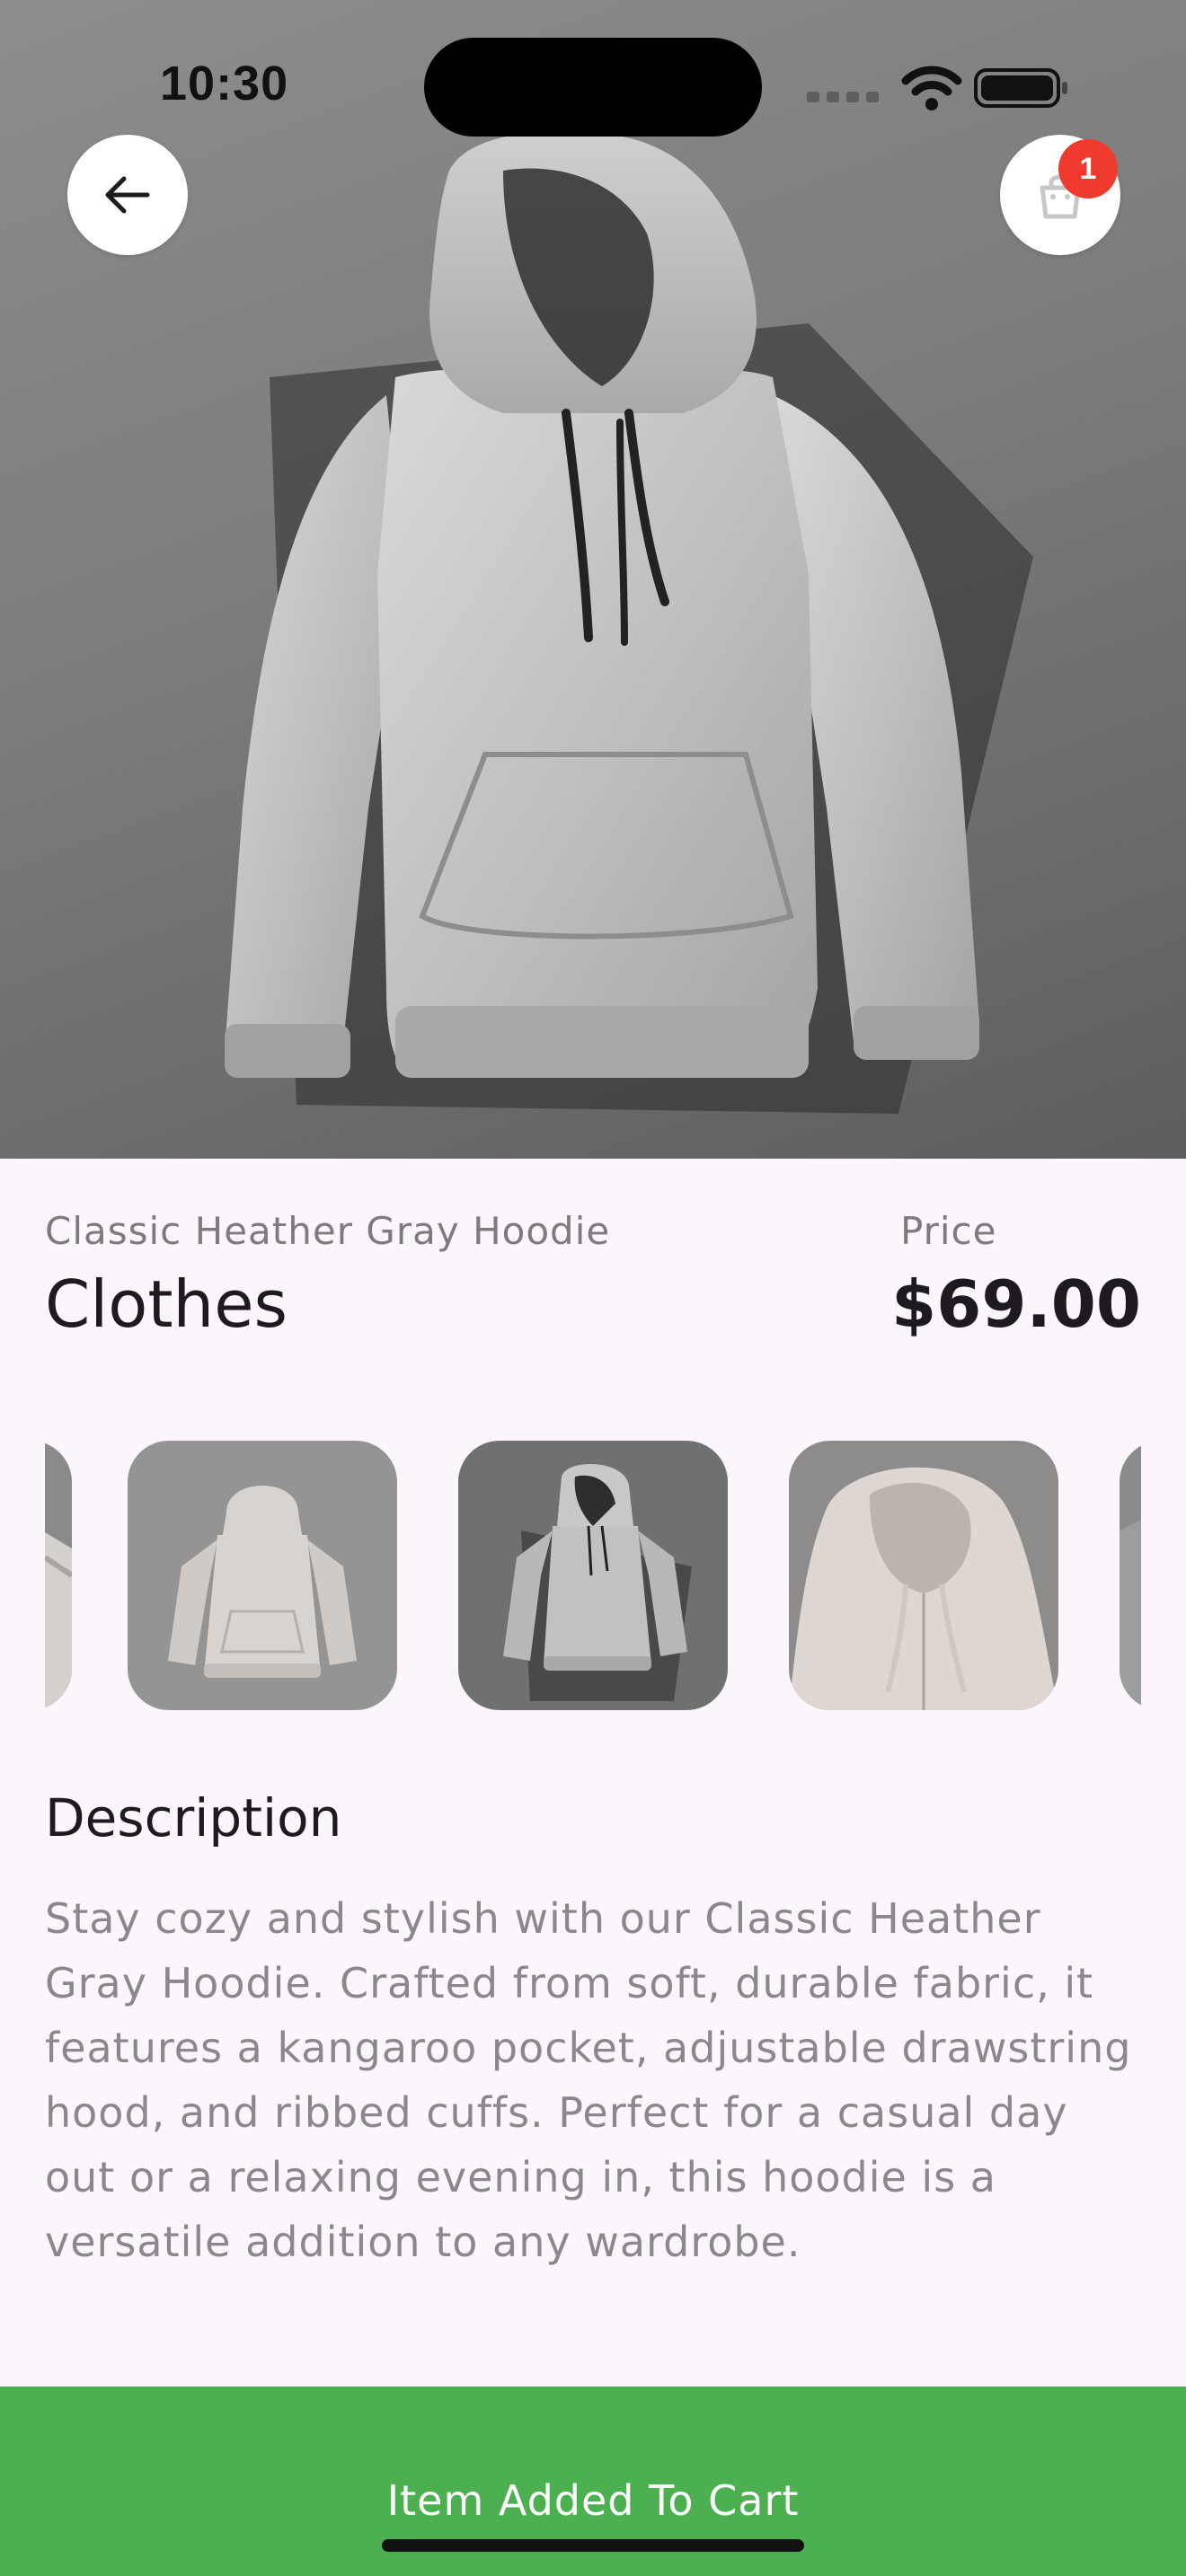 This screenshot has width=1186, height=2576. Describe the element at coordinates (1016, 1304) in the screenshot. I see `price-value: $69.00` at that location.